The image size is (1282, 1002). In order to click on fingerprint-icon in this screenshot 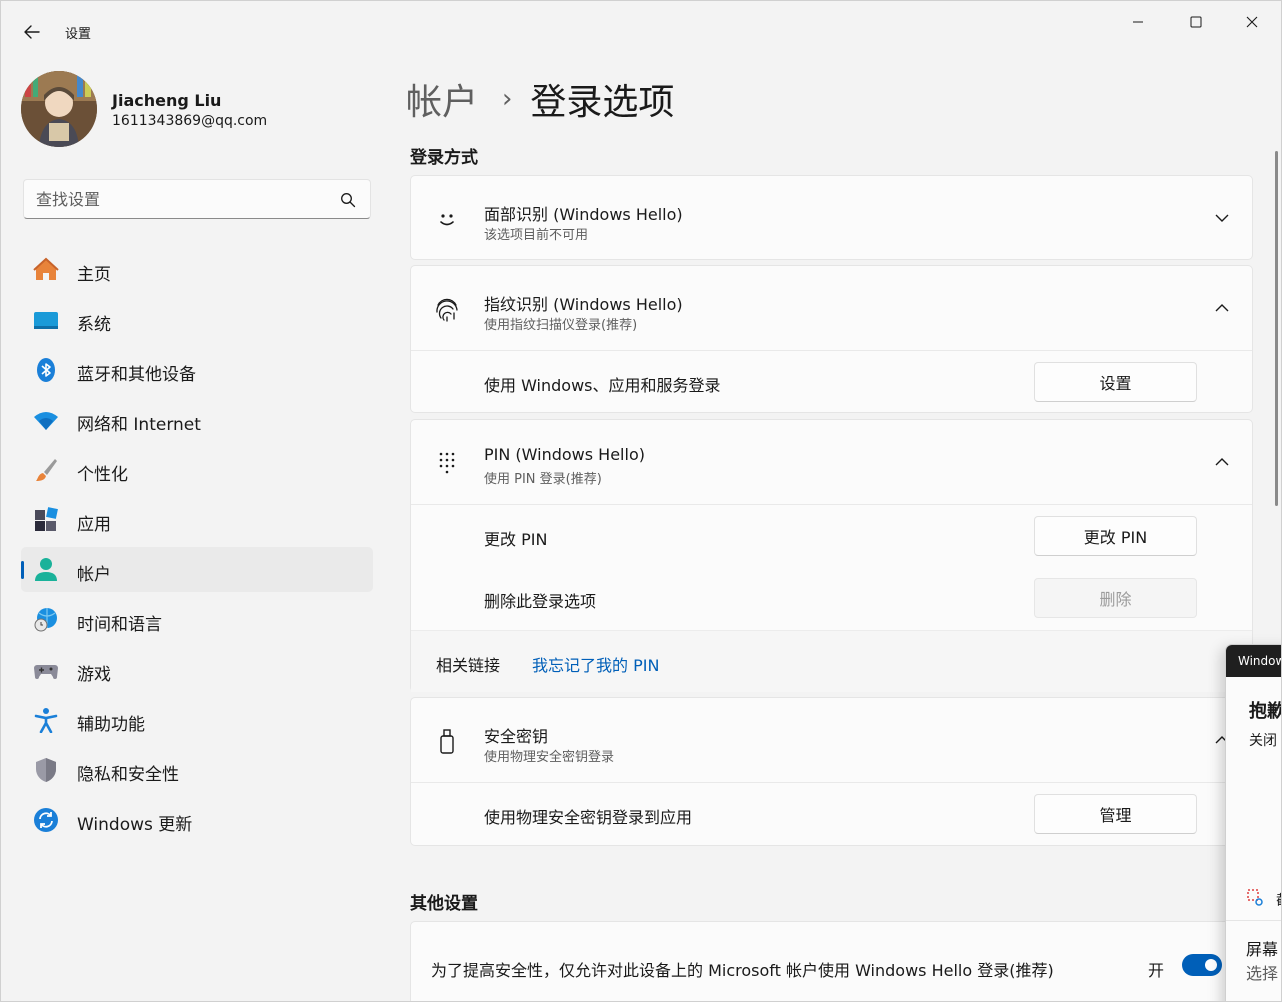, I will do `click(447, 309)`.